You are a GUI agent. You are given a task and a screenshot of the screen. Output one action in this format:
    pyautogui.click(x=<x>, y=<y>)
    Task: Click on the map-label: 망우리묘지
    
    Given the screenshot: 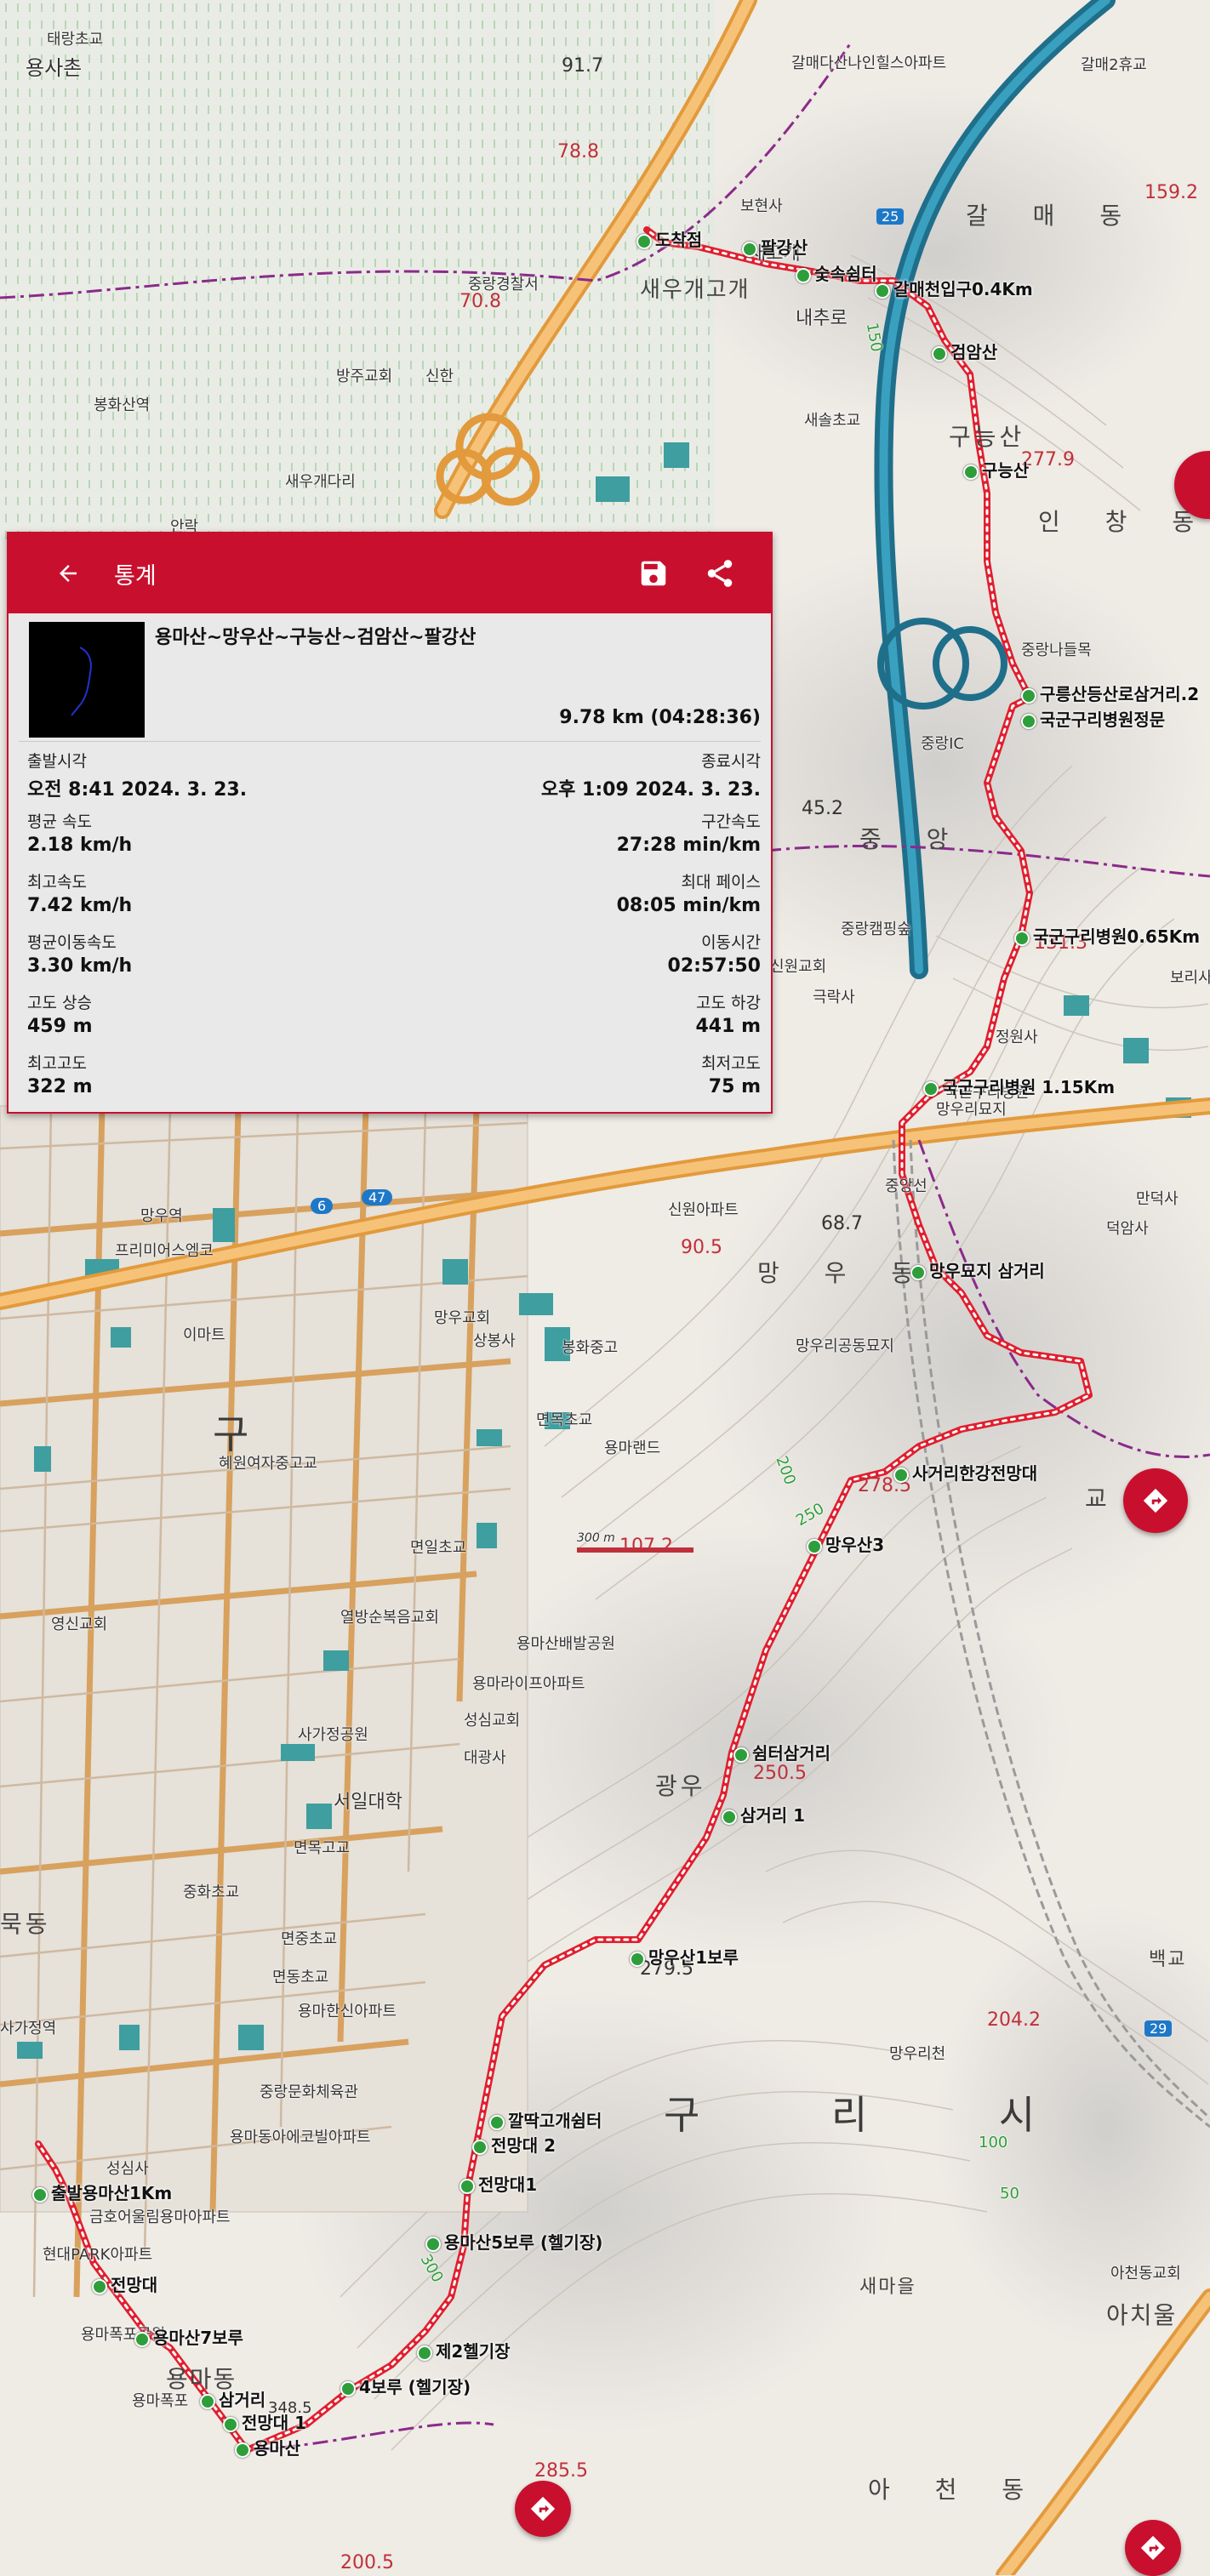 What is the action you would take?
    pyautogui.click(x=972, y=1110)
    